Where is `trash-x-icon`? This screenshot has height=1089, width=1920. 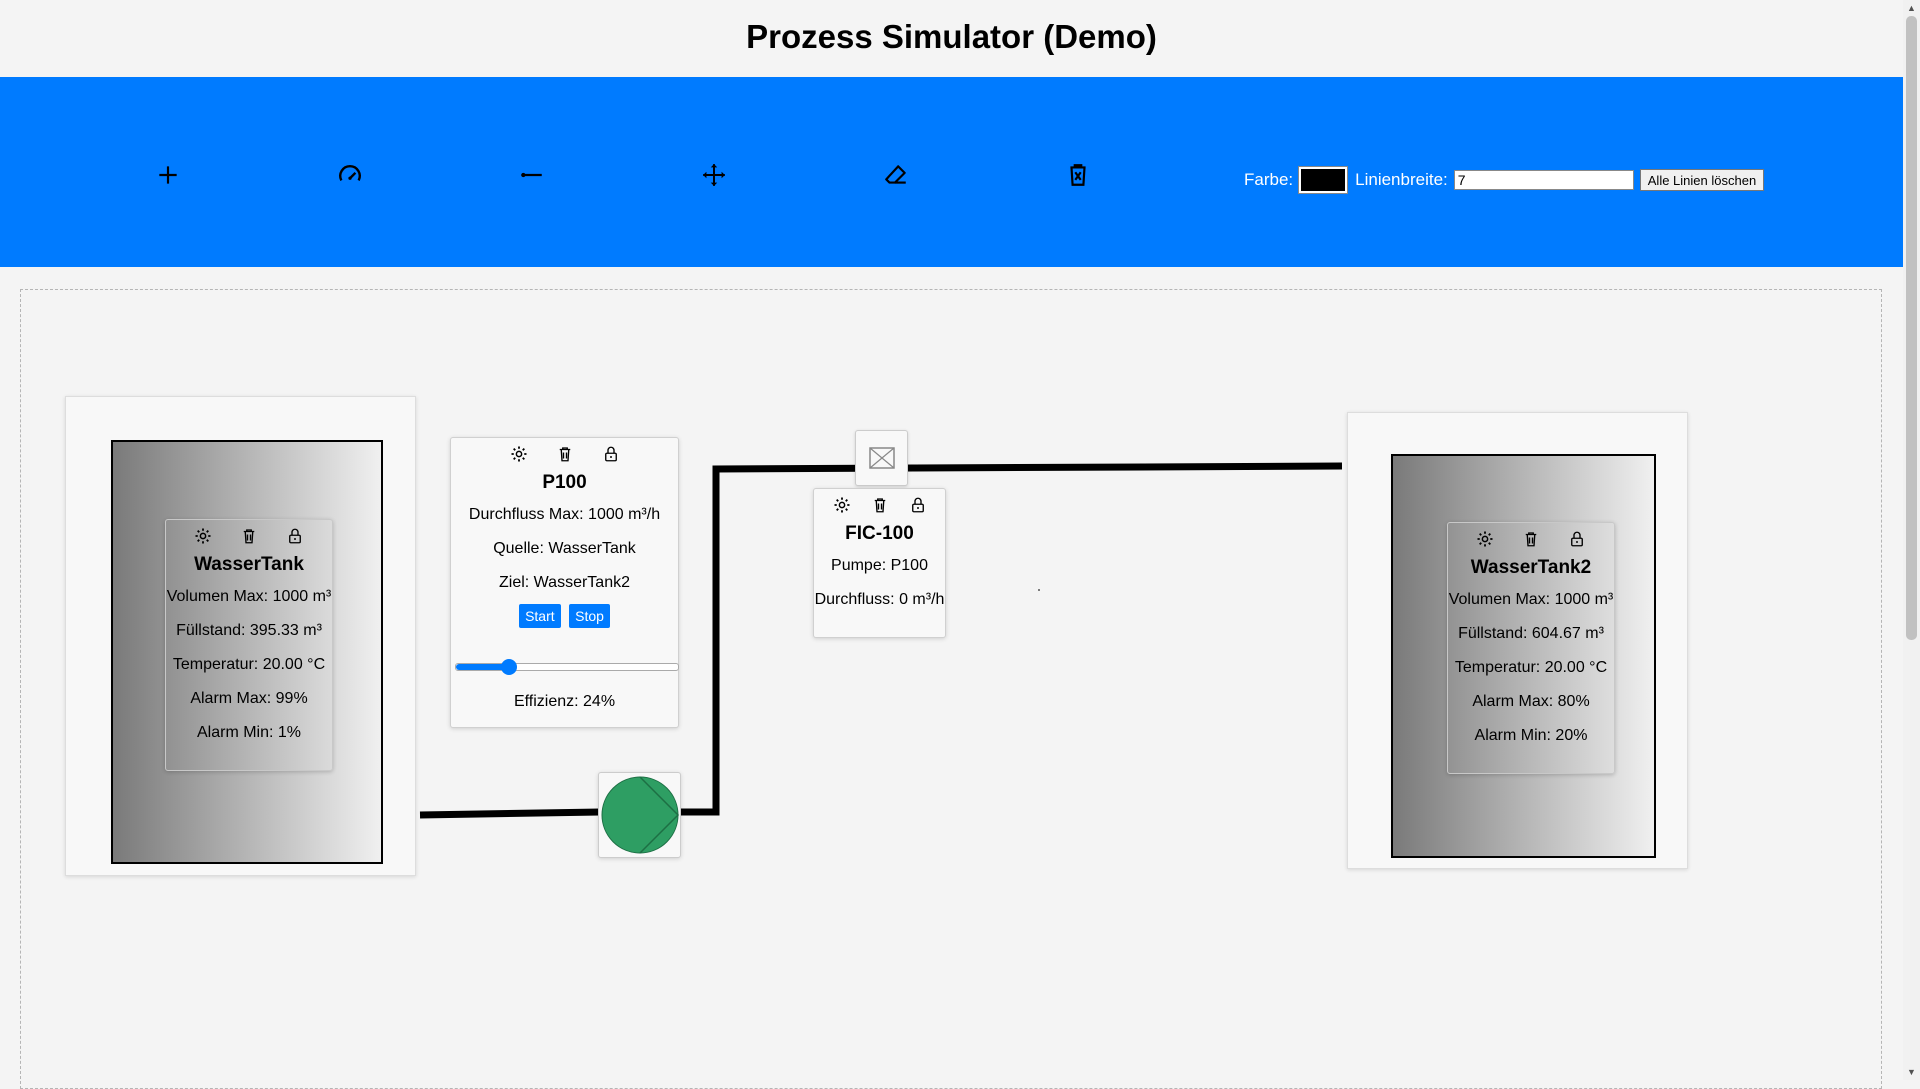 trash-x-icon is located at coordinates (1078, 175).